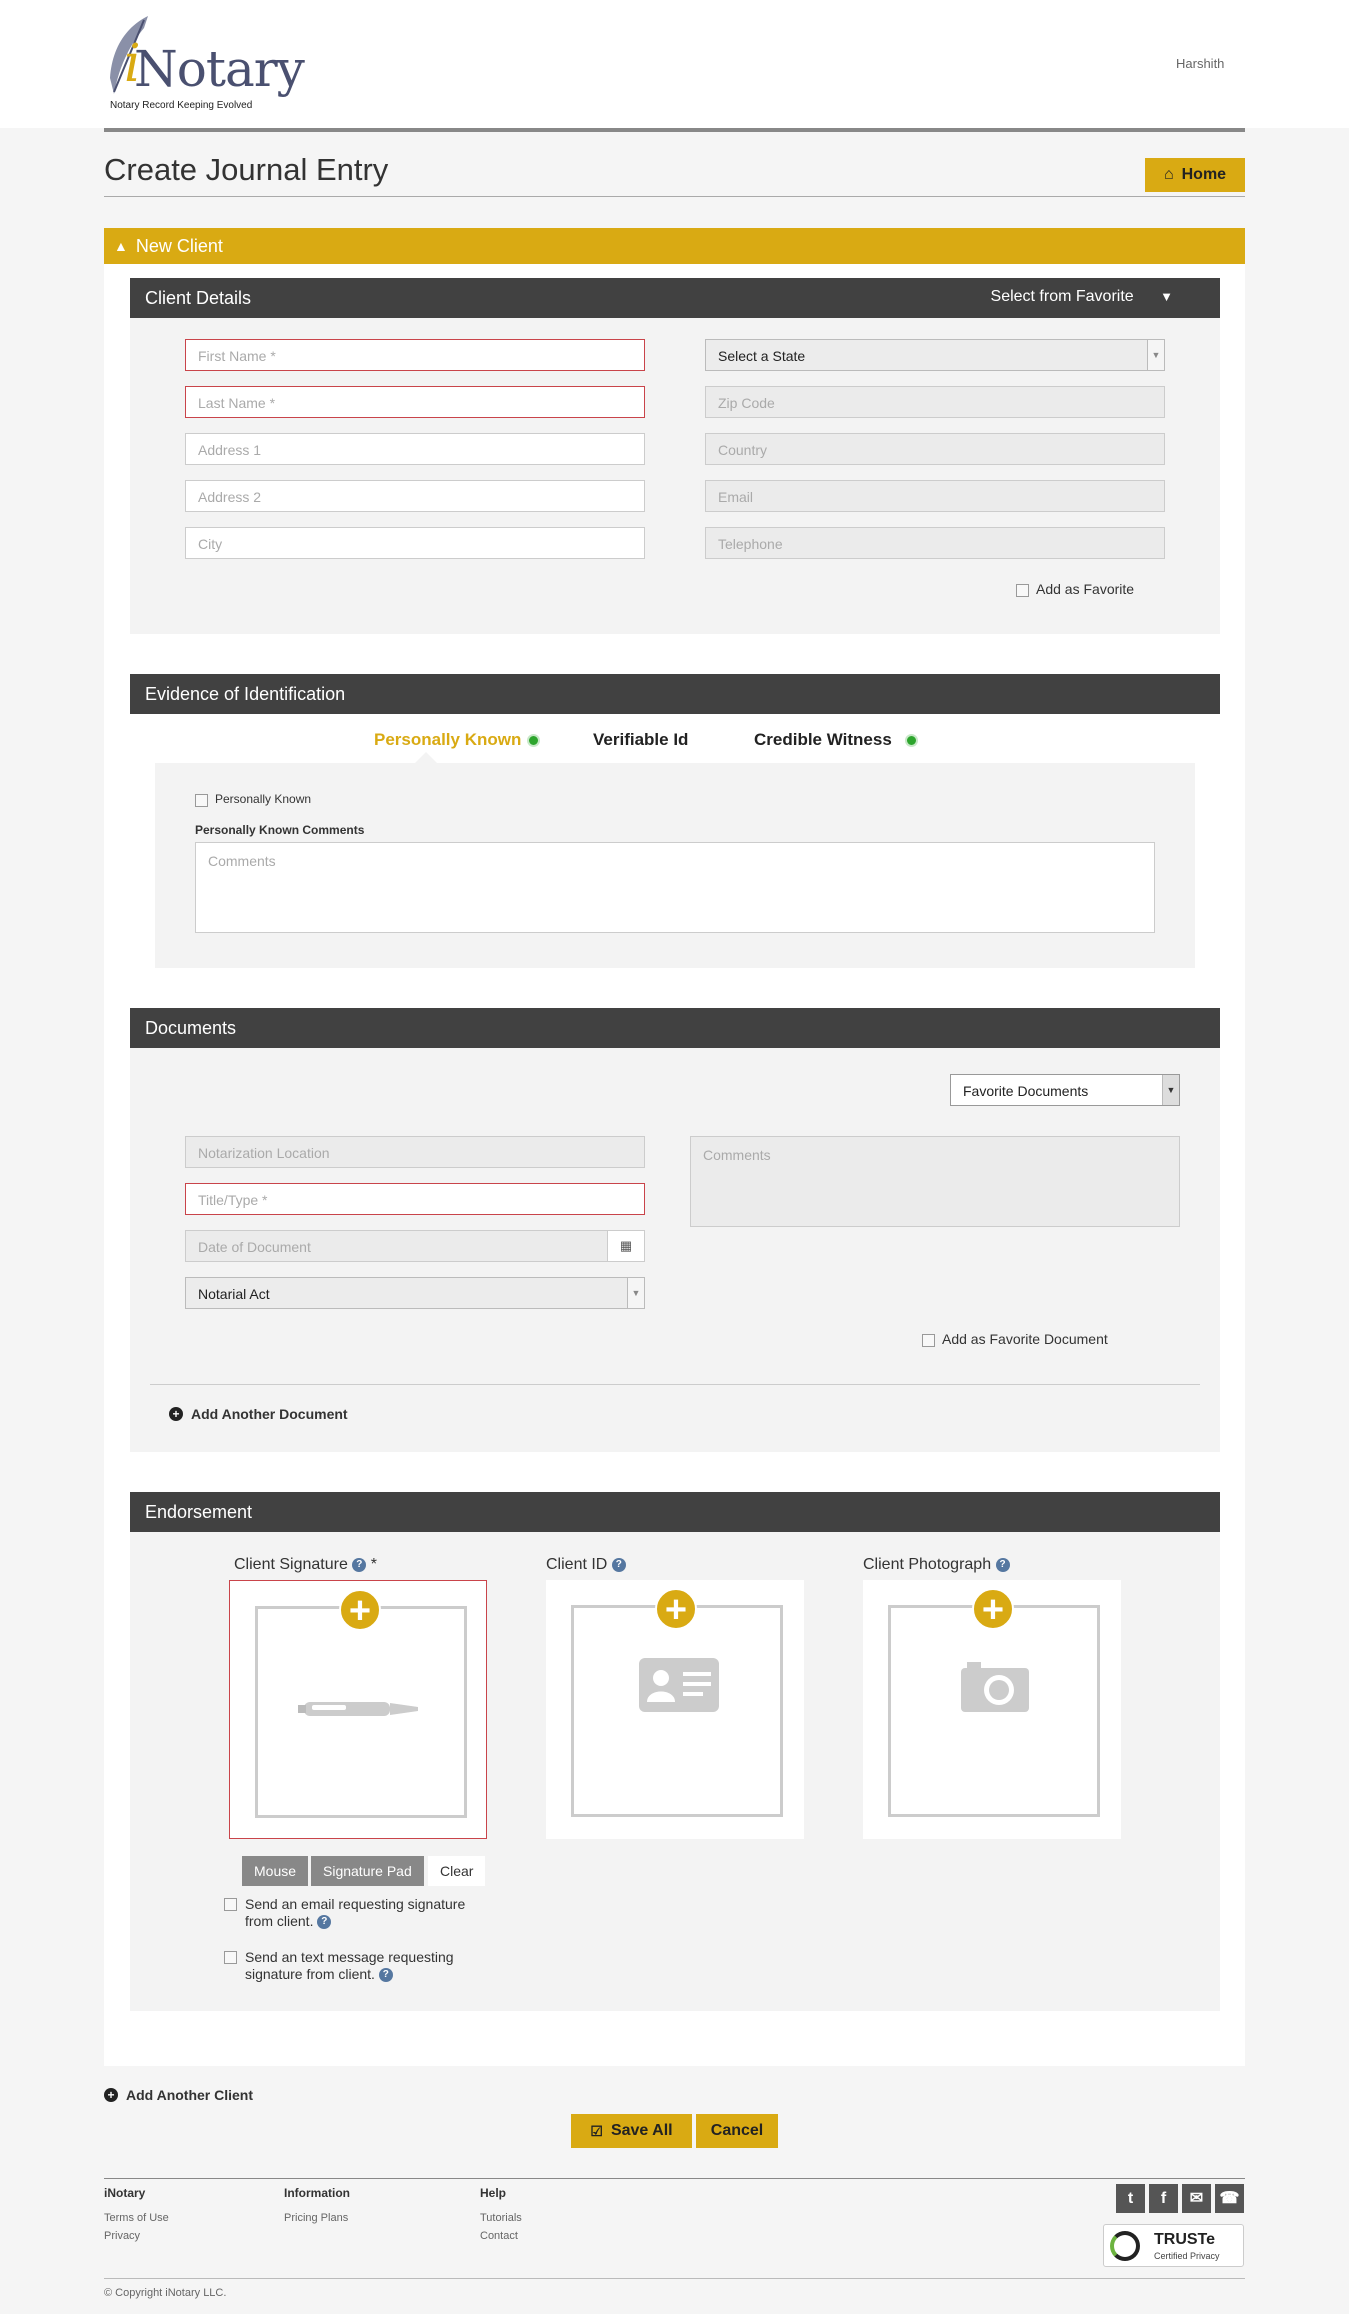 This screenshot has height=2314, width=1349. I want to click on footer-heading: Help, so click(493, 2193).